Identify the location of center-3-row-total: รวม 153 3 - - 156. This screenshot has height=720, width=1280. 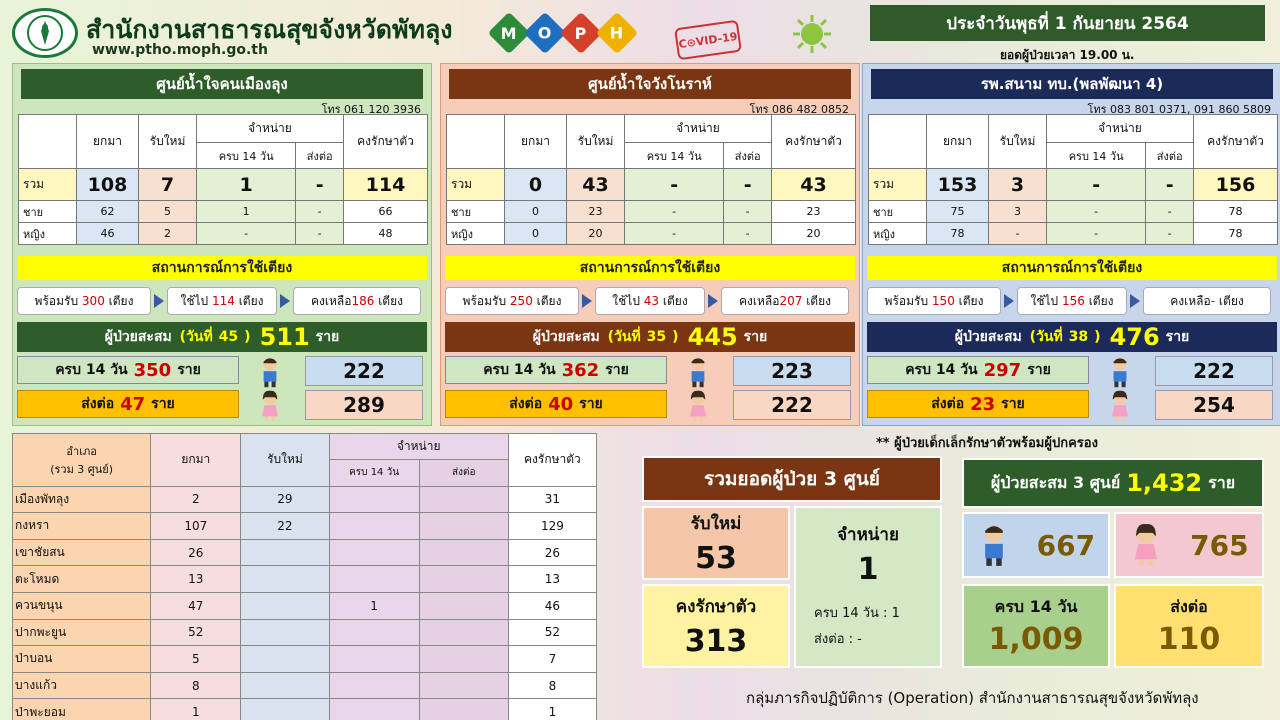
(1073, 184).